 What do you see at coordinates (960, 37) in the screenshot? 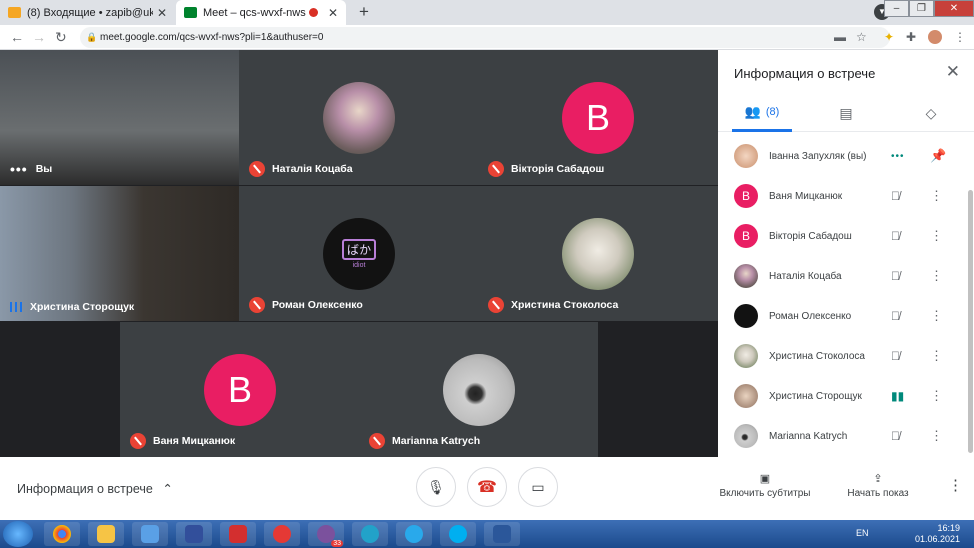
I see `menu-icon: ⋮` at bounding box center [960, 37].